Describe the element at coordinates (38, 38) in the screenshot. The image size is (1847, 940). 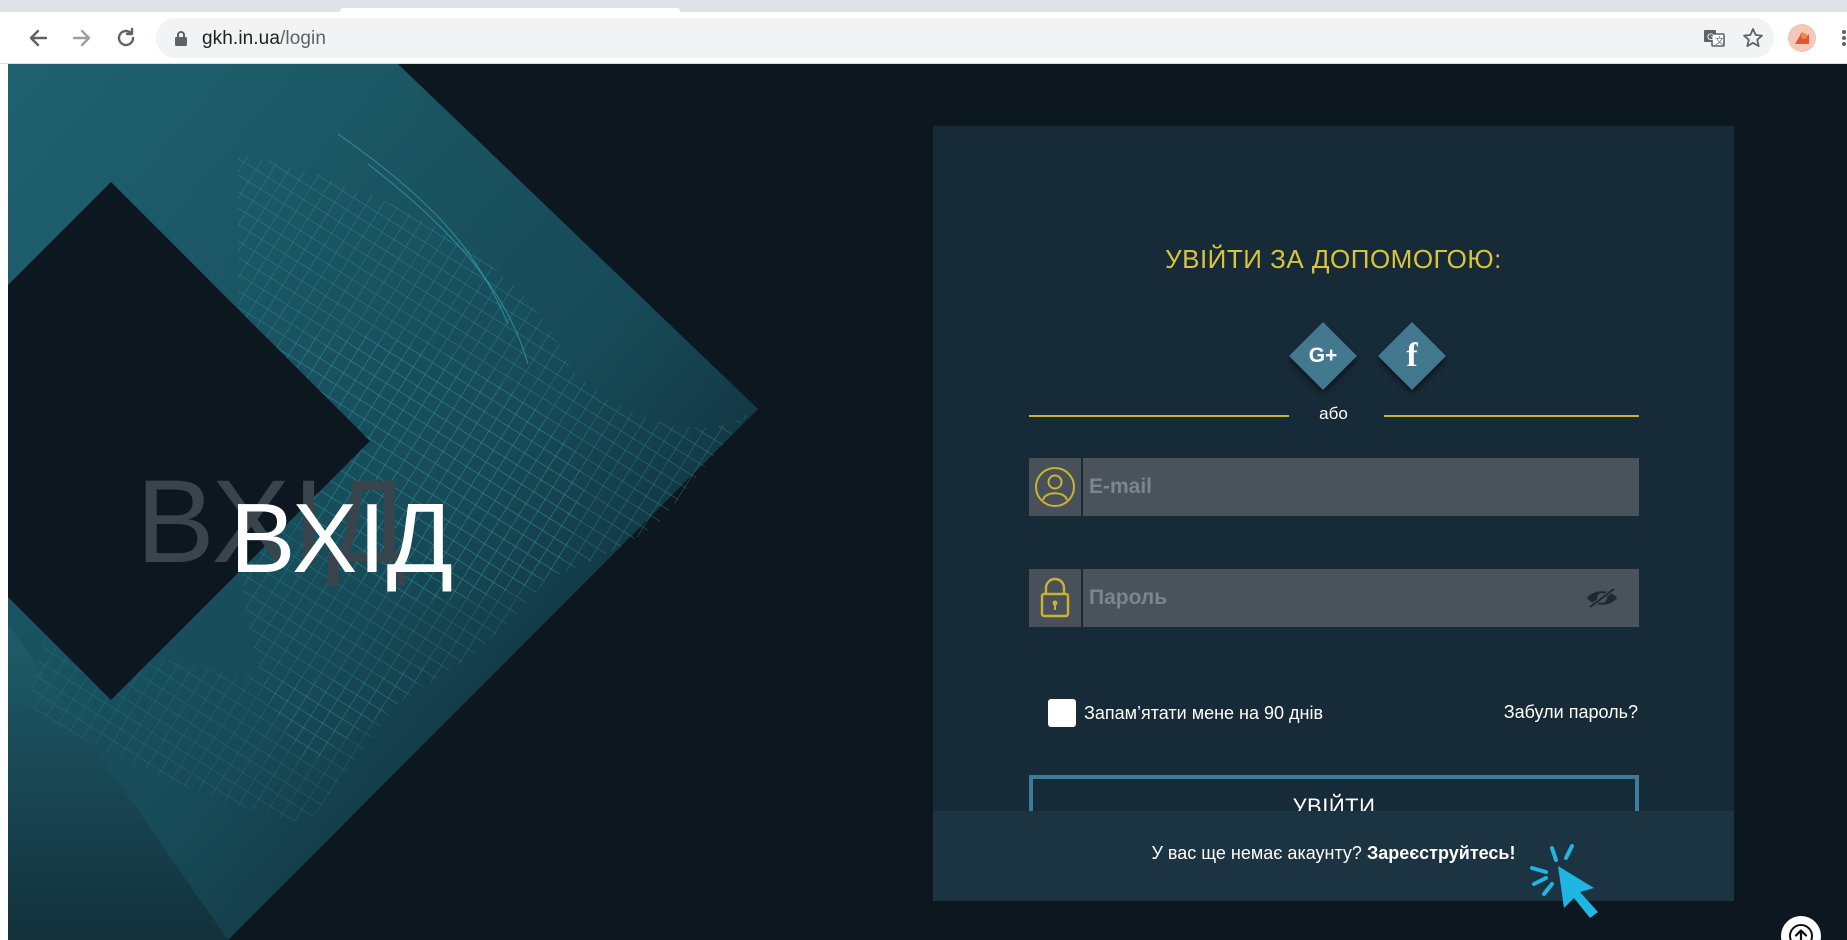
I see `back-arrow-icon` at that location.